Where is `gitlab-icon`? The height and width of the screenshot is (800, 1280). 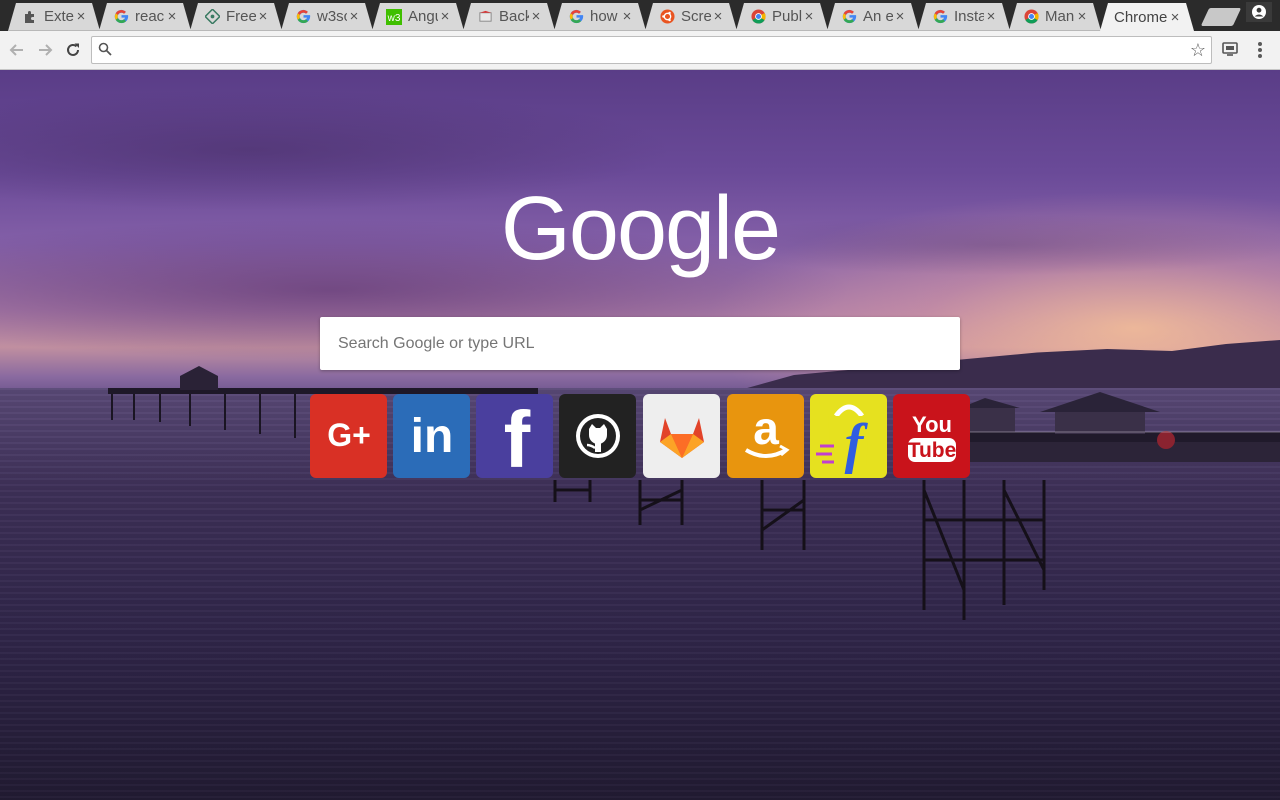 gitlab-icon is located at coordinates (682, 436).